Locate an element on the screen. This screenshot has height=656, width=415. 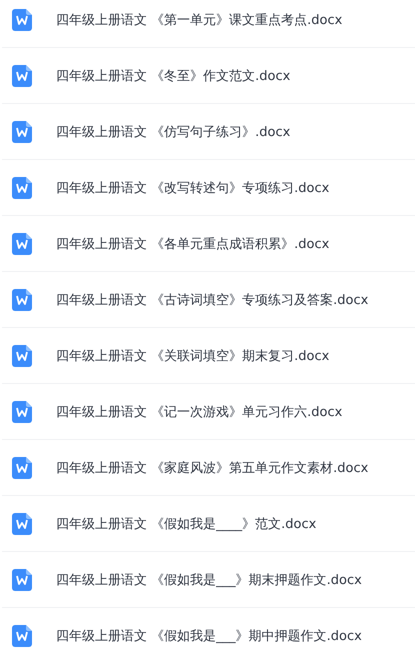
file-name: 四年级上册语文 《第一单元》课文重点考点.docx is located at coordinates (199, 19).